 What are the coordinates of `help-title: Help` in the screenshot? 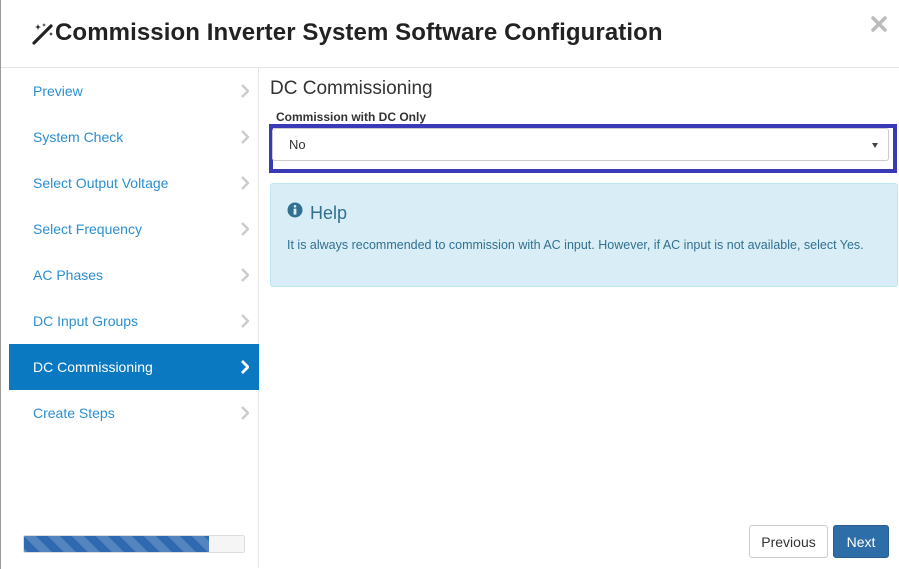 It's located at (329, 213).